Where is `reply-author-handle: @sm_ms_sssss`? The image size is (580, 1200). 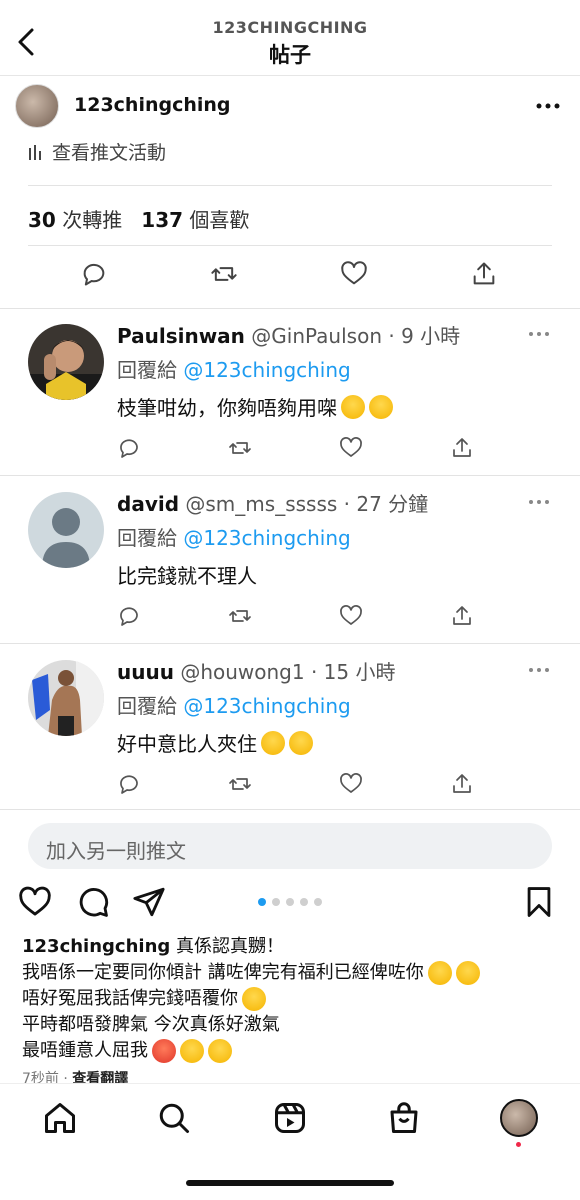 reply-author-handle: @sm_ms_sssss is located at coordinates (261, 504).